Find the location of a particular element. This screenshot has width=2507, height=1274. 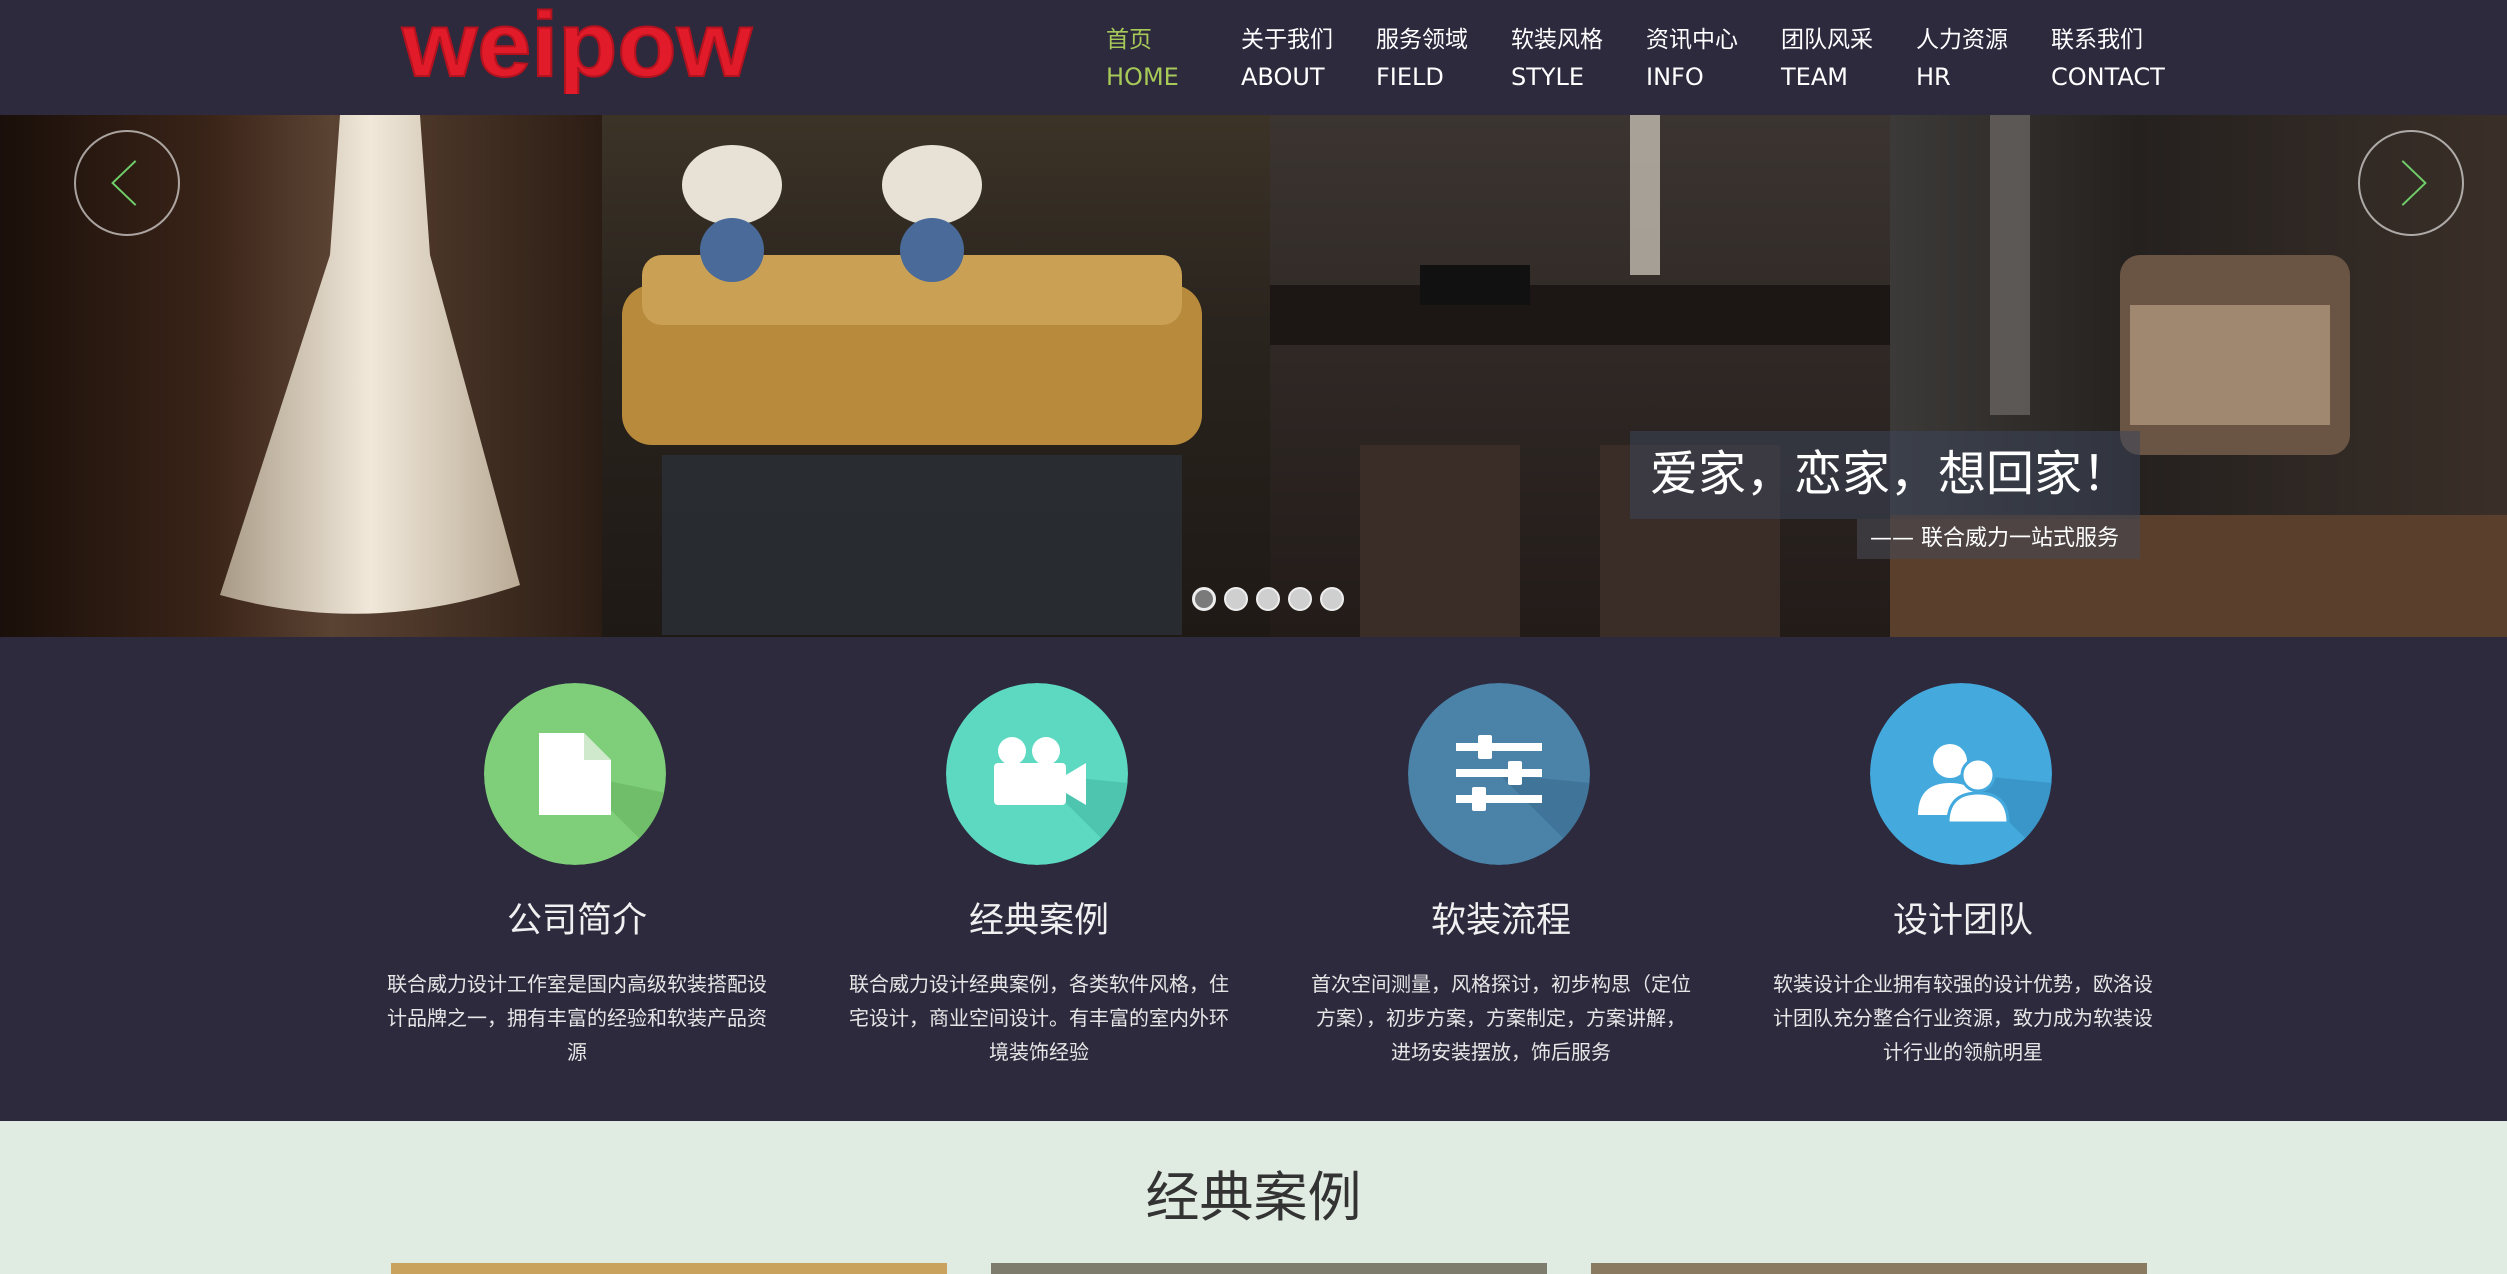

logo-graphic: weipow is located at coordinates (577, 48).